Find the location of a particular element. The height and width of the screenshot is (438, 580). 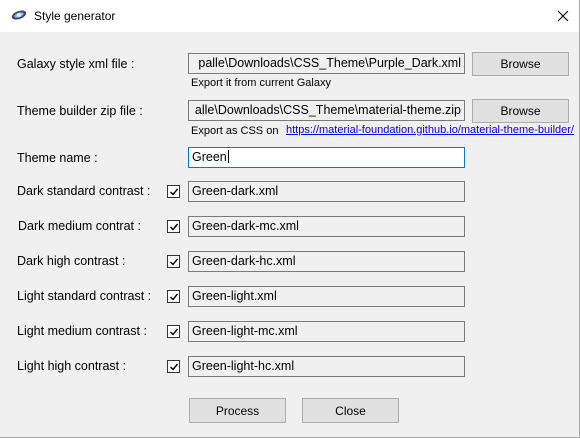

close-button: Close is located at coordinates (350, 410).